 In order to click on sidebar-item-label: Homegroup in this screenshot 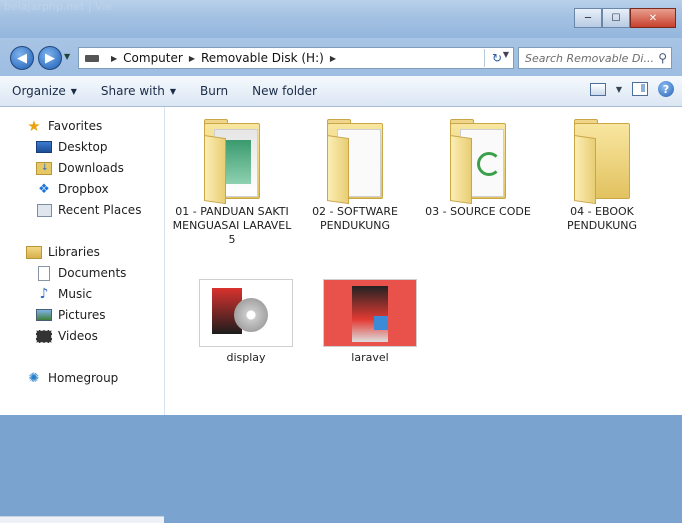, I will do `click(83, 378)`.